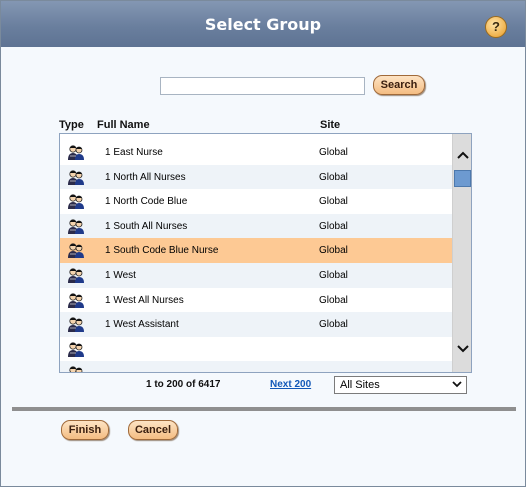 The width and height of the screenshot is (526, 487). I want to click on group-name: 1 East Nurse, so click(134, 152).